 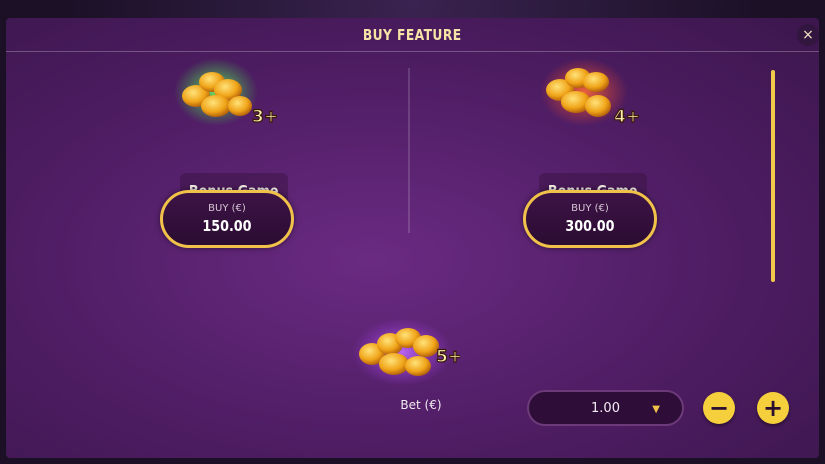 I want to click on dialog-header: BUY FEATURE, so click(x=412, y=35).